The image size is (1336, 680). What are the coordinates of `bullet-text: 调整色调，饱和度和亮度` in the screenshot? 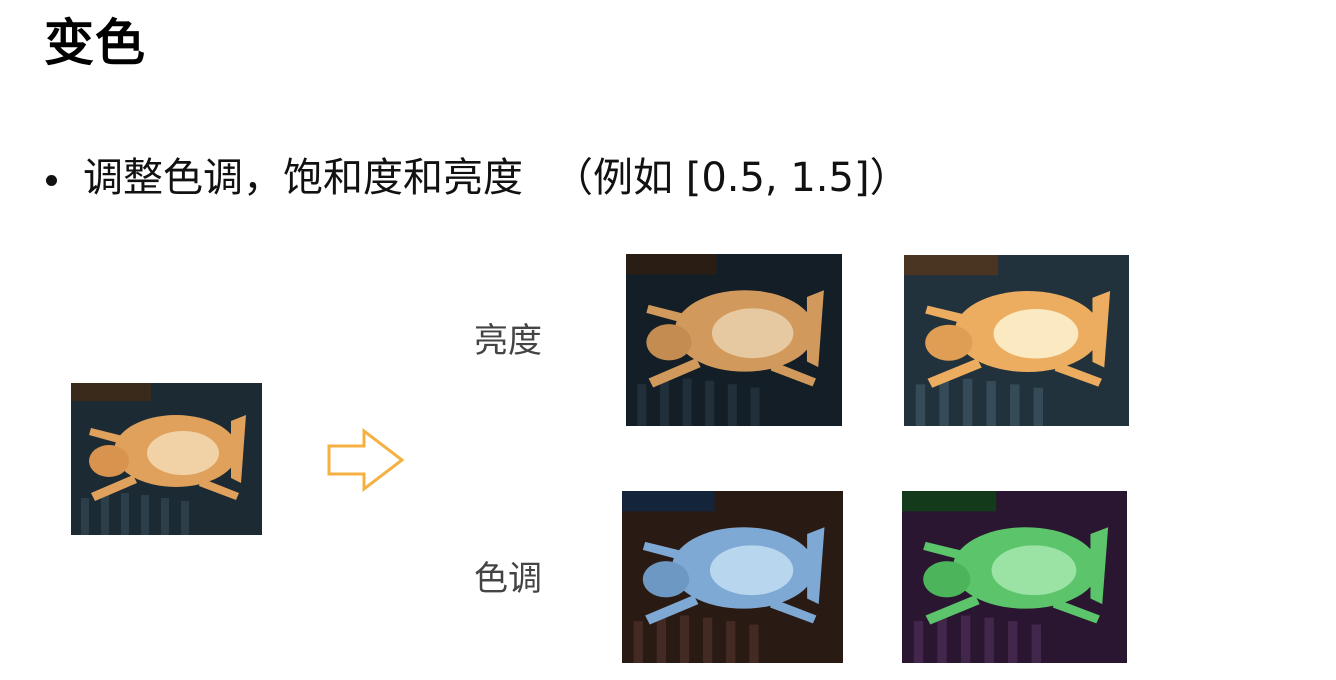 It's located at (303, 178).